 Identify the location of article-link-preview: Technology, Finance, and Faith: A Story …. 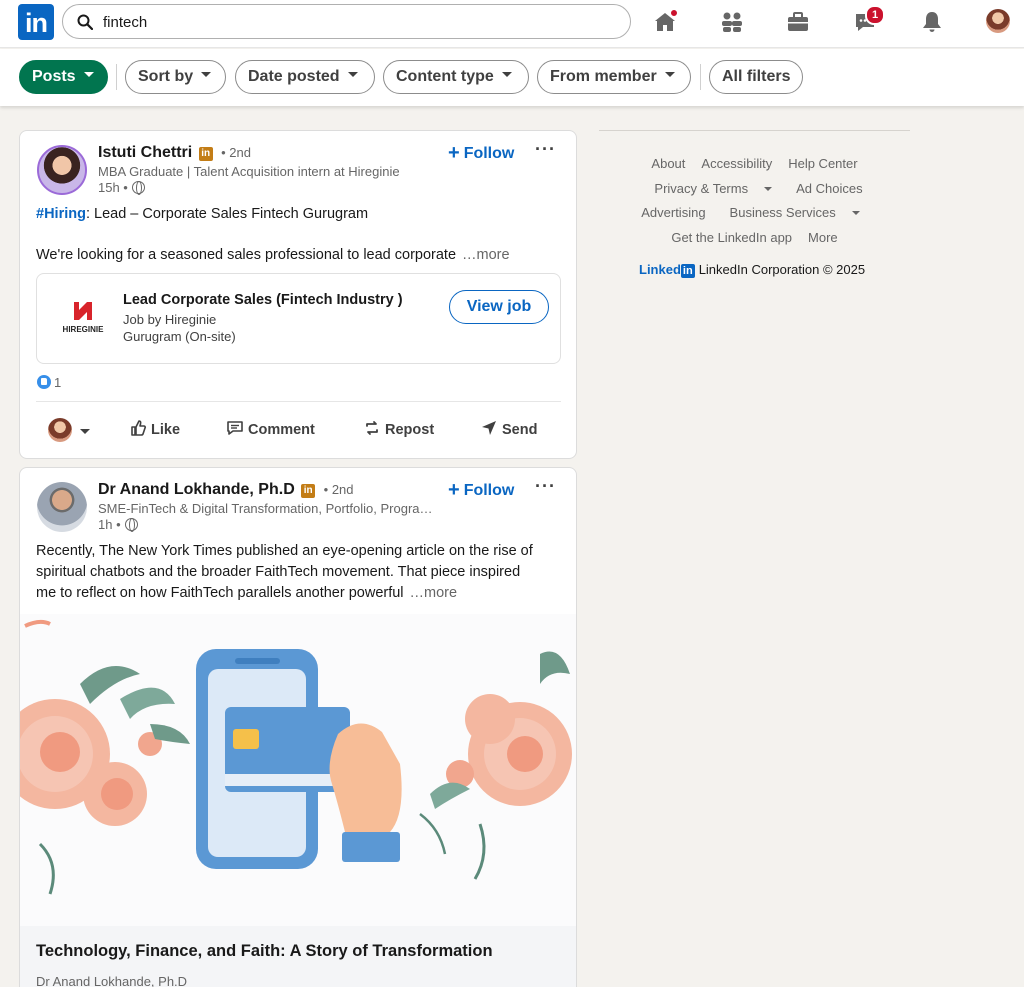
(298, 956).